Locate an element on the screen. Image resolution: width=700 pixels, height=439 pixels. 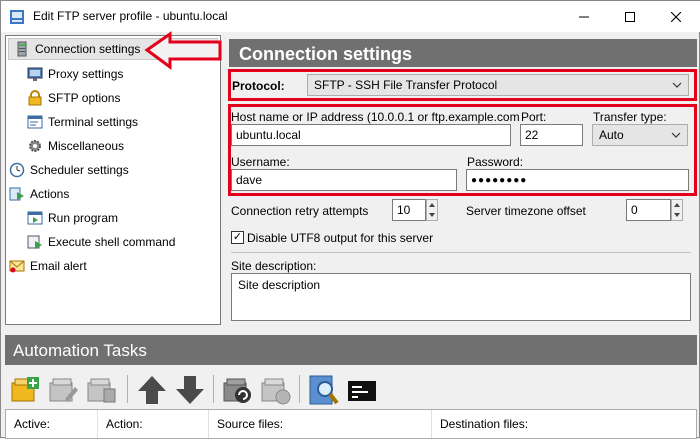
transfer-type-value: Auto is located at coordinates (611, 135).